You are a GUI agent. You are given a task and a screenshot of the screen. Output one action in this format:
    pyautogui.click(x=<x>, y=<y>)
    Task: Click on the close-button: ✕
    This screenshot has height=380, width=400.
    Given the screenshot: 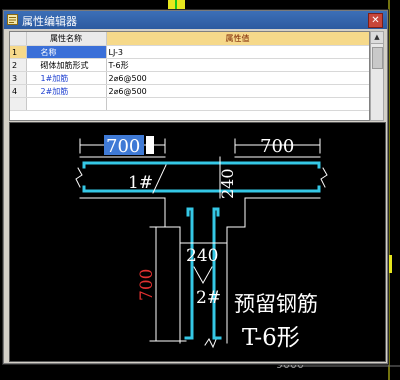 What is the action you would take?
    pyautogui.click(x=375, y=20)
    